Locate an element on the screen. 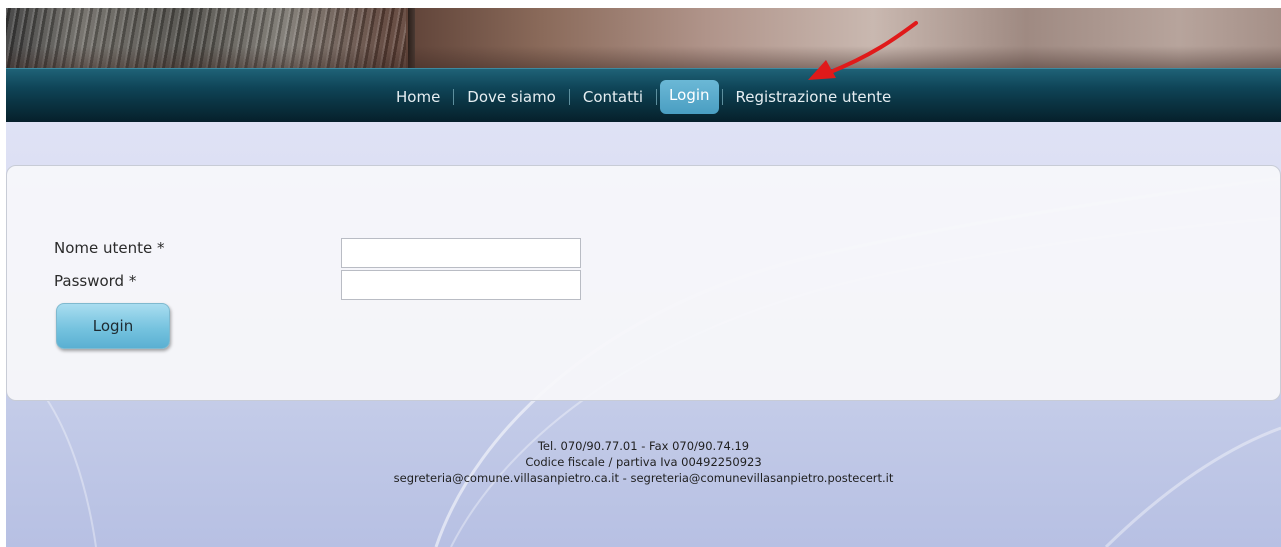  nav-item-registrazione: Registrazione utente is located at coordinates (814, 97).